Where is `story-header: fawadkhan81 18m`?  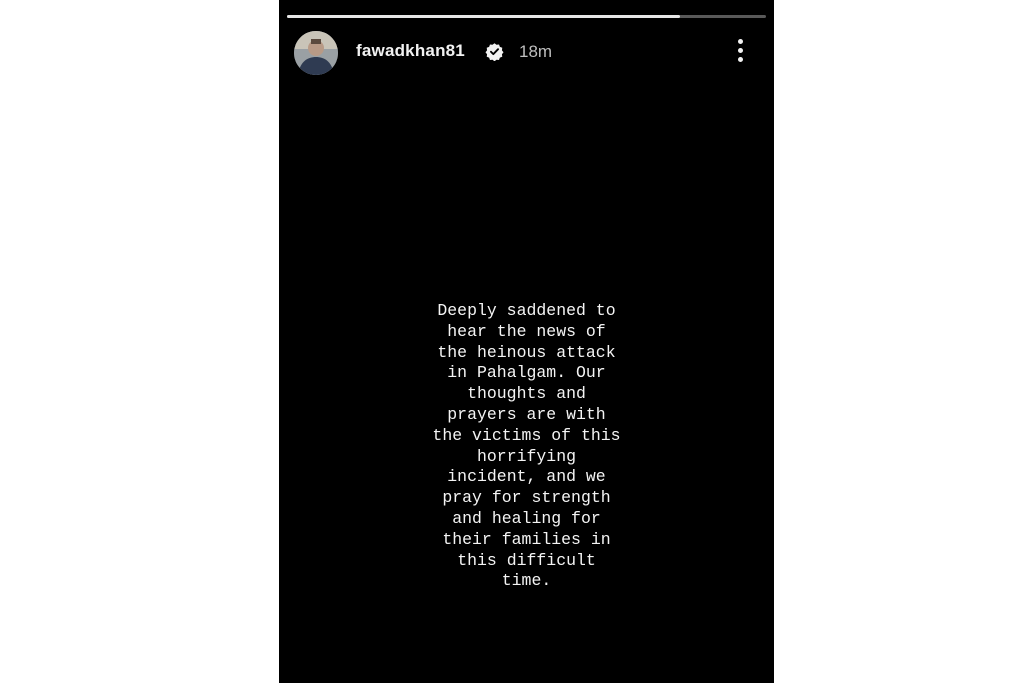
story-header: fawadkhan81 18m is located at coordinates (526, 53).